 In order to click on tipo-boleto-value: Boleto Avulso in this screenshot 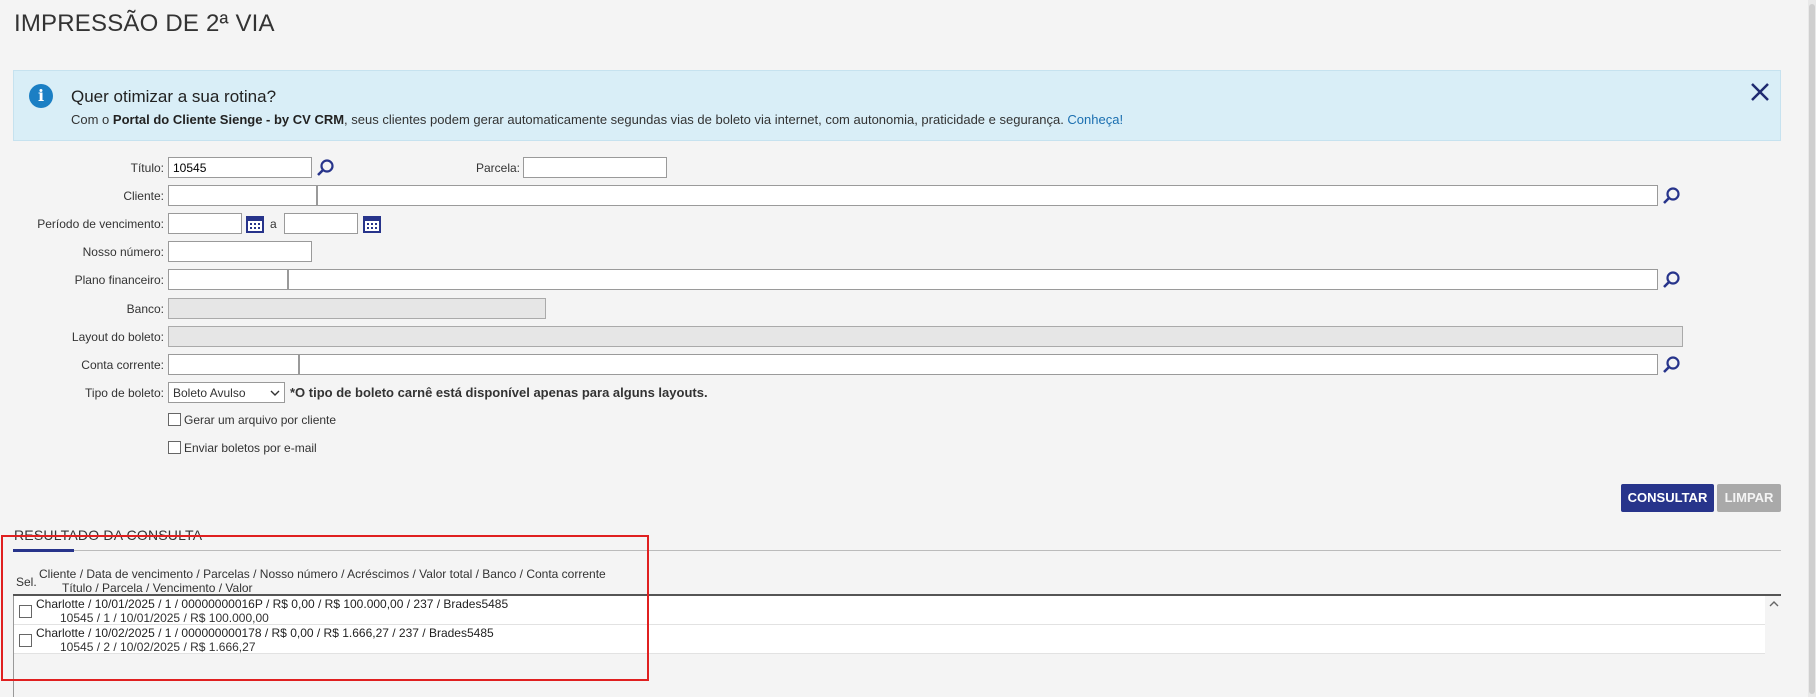, I will do `click(209, 393)`.